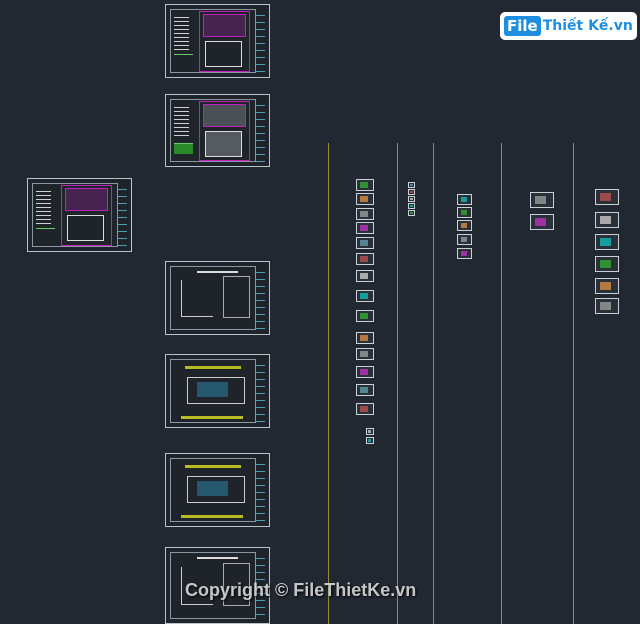 This screenshot has height=624, width=640. I want to click on filethietke-logo: File Thiết Kế.vn, so click(568, 26).